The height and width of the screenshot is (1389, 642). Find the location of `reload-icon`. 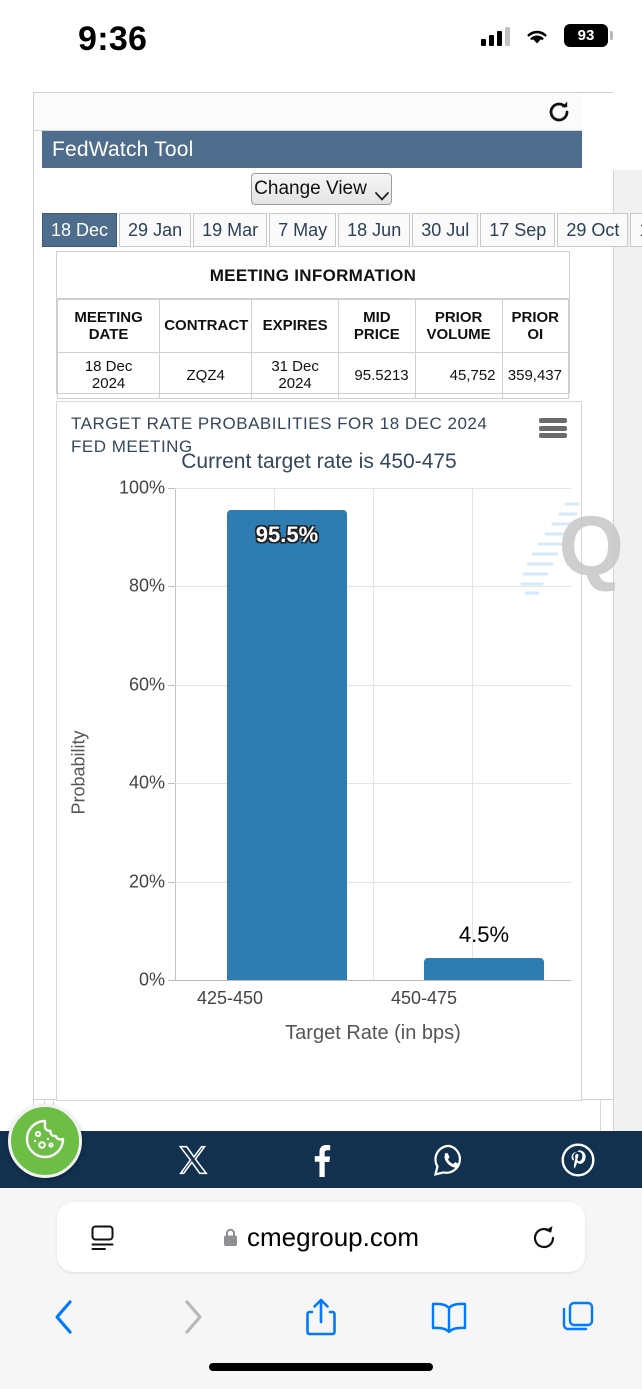

reload-icon is located at coordinates (544, 1238).